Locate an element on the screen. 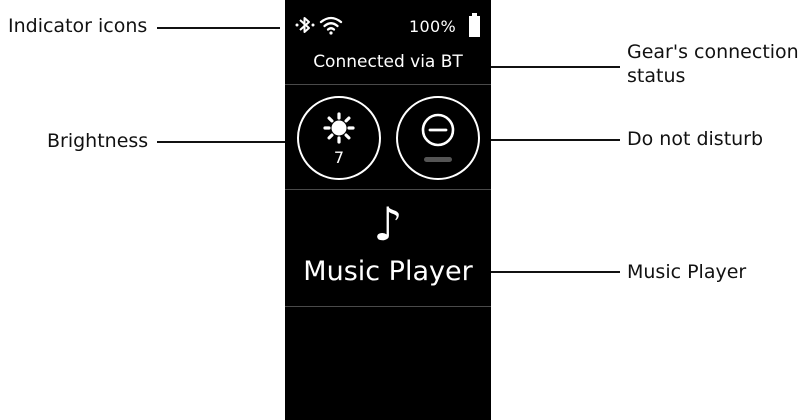  callout-do-not-disturb: Do not disturb is located at coordinates (695, 139).